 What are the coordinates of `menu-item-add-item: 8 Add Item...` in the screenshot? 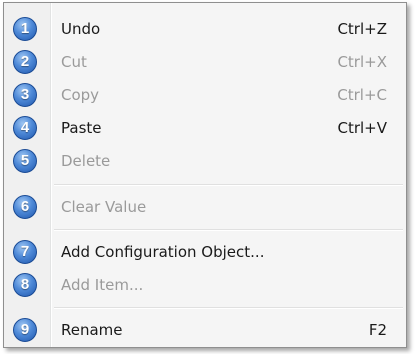 It's located at (205, 285).